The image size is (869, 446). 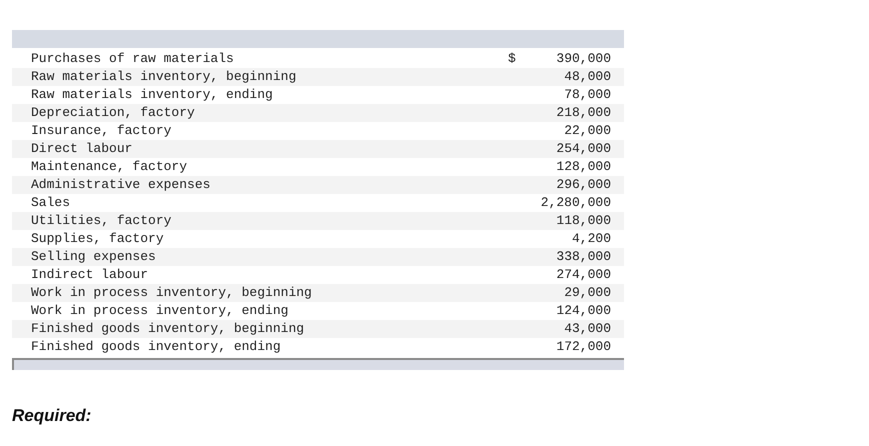 What do you see at coordinates (587, 131) in the screenshot?
I see `amount-cell-text: 22,000` at bounding box center [587, 131].